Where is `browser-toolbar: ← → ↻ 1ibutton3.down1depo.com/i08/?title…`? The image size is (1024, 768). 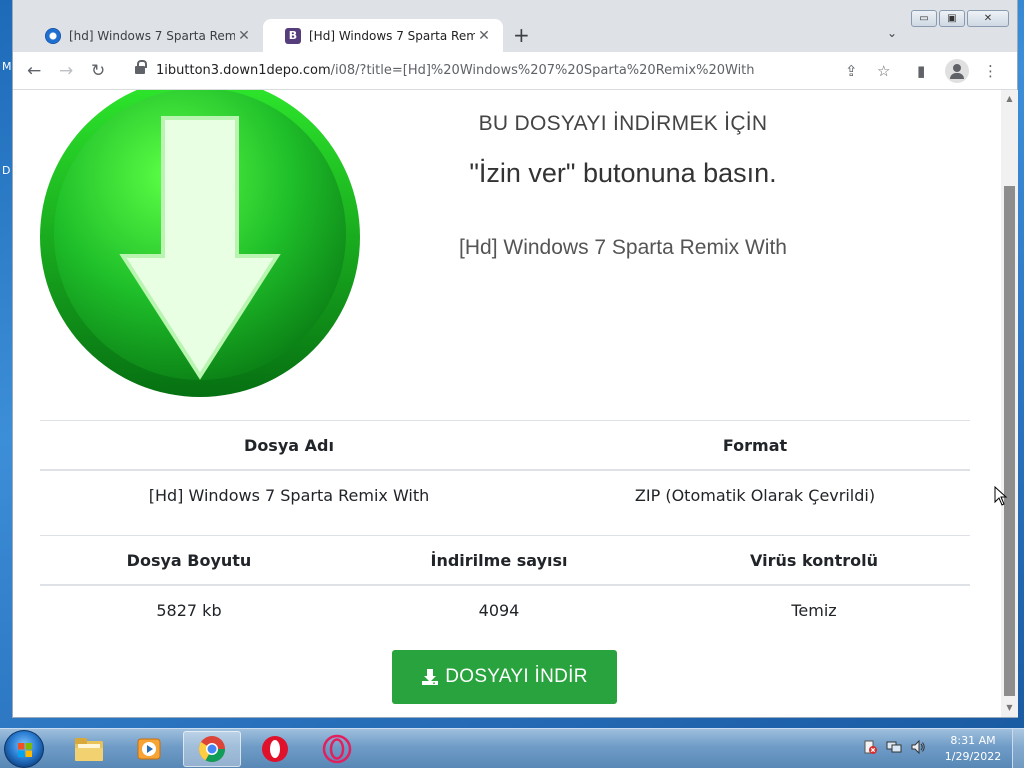 browser-toolbar: ← → ↻ 1ibutton3.down1depo.com/i08/?title… is located at coordinates (515, 71).